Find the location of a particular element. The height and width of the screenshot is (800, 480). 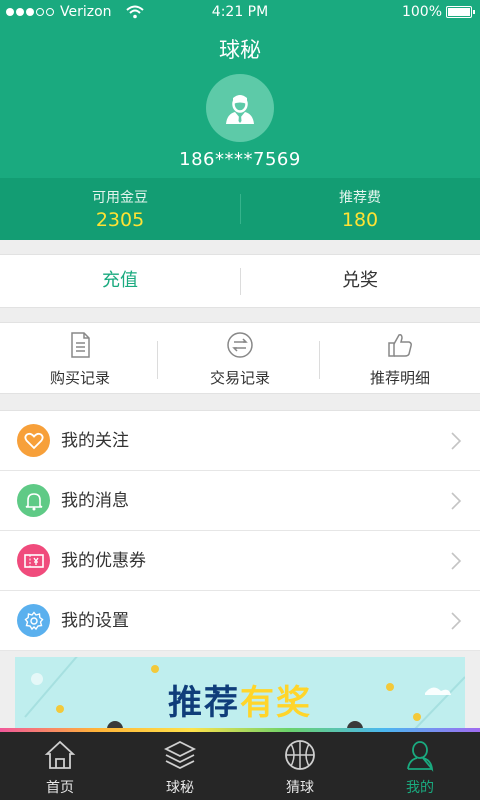

action-row: 充值 兑奖 is located at coordinates (240, 281).